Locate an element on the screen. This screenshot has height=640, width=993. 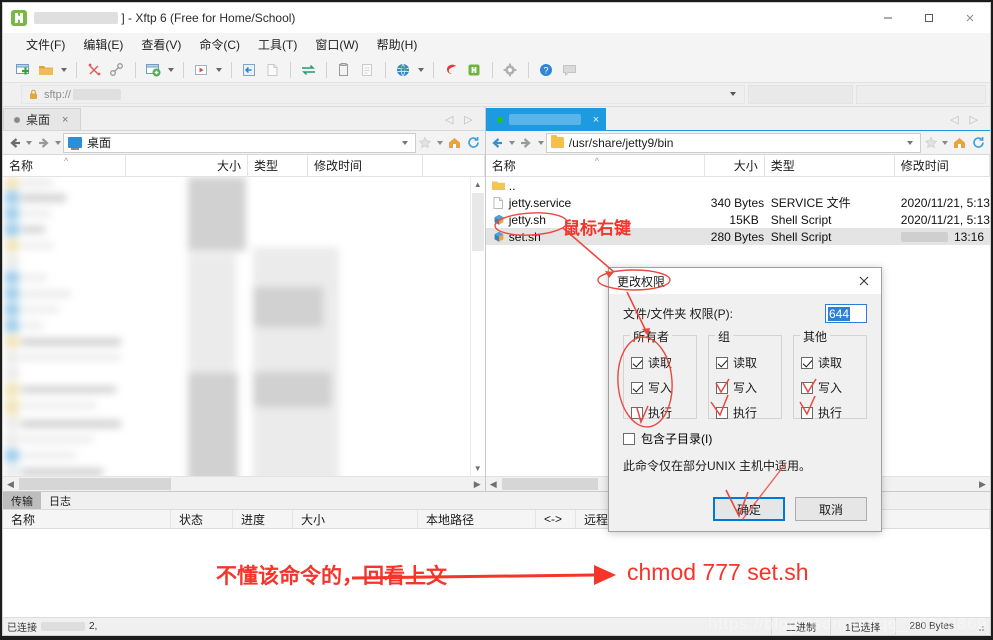
tab-prev-icon: ◁ is located at coordinates (449, 119).